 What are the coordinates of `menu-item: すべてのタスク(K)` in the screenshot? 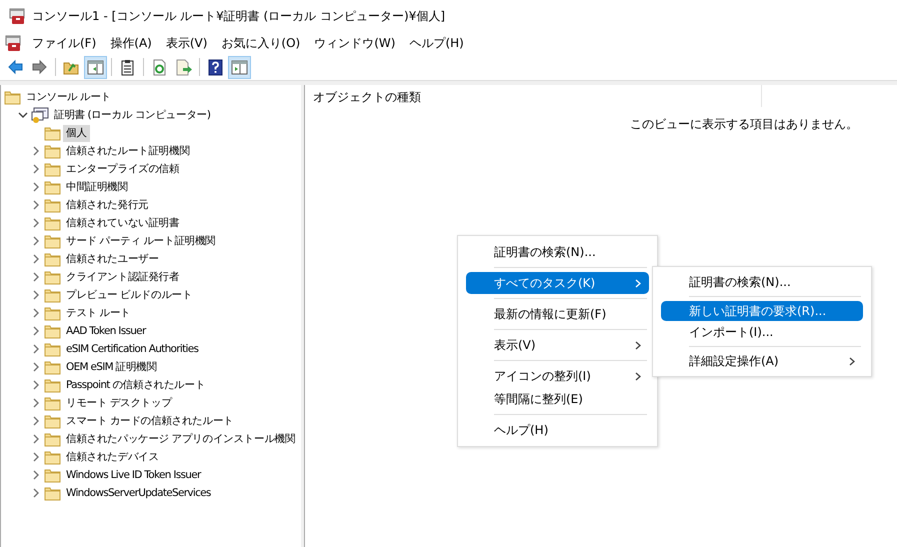 It's located at (557, 283).